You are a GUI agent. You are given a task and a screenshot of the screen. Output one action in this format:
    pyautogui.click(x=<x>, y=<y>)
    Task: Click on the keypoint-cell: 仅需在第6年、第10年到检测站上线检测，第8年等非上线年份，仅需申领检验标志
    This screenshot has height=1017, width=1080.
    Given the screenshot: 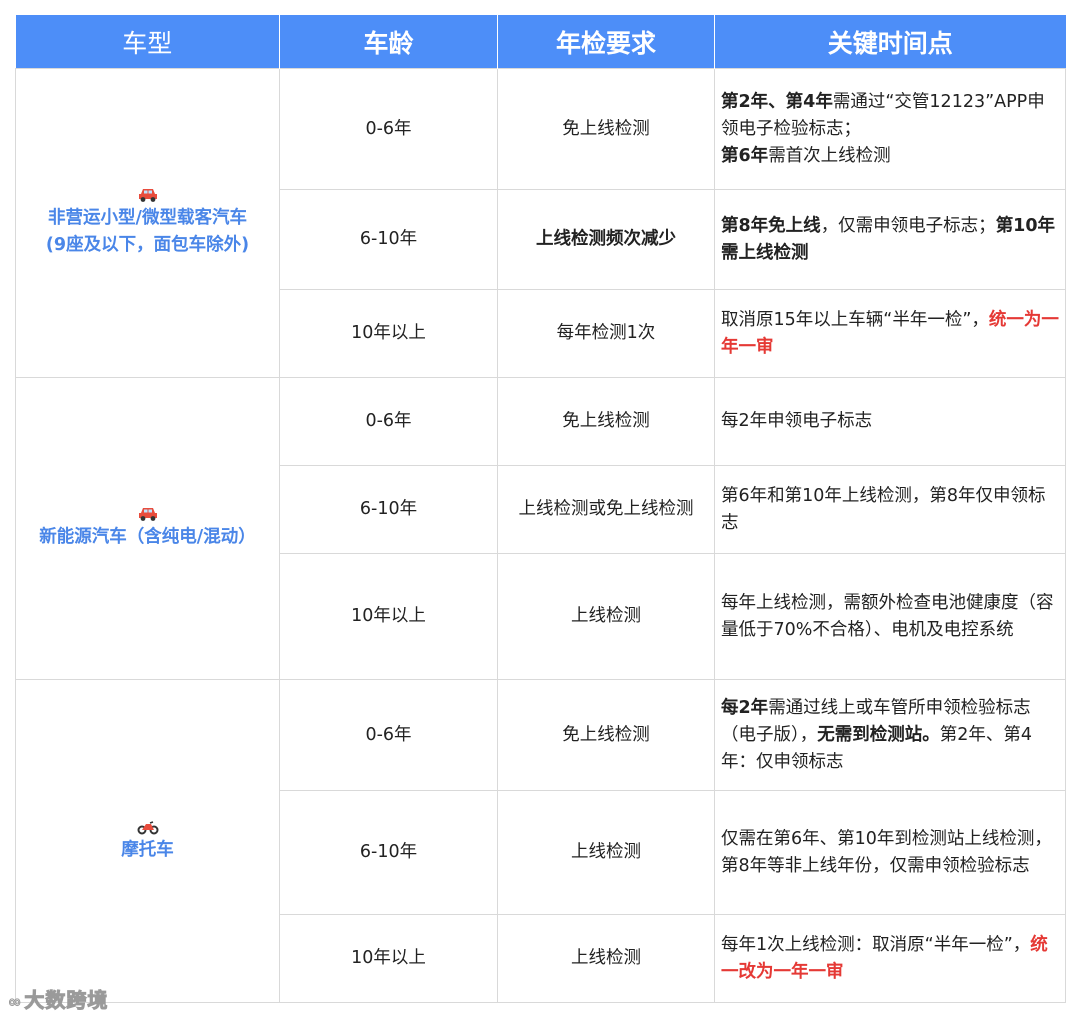 What is the action you would take?
    pyautogui.click(x=890, y=852)
    